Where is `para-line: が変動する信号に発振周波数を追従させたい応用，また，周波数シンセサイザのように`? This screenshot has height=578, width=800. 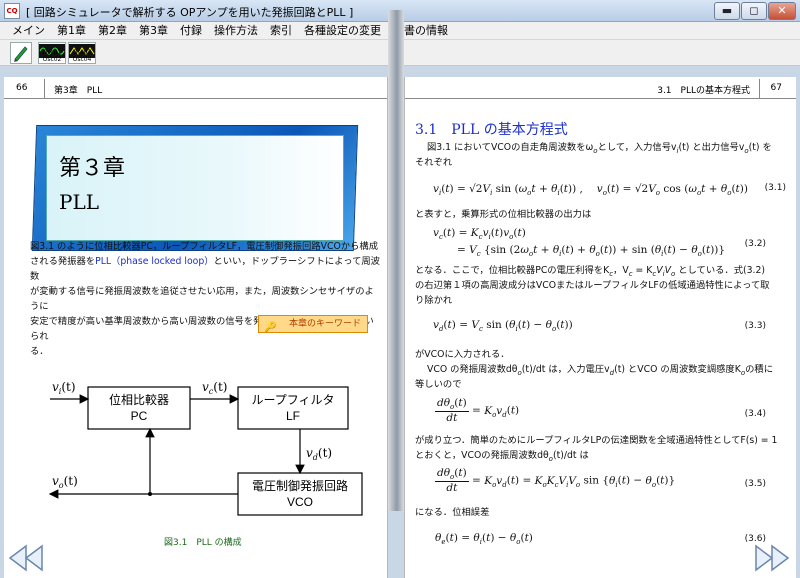
para-line: が変動する信号に発振周波数を追従させたい応用，また，周波数シンセサイザのように is located at coordinates (202, 299).